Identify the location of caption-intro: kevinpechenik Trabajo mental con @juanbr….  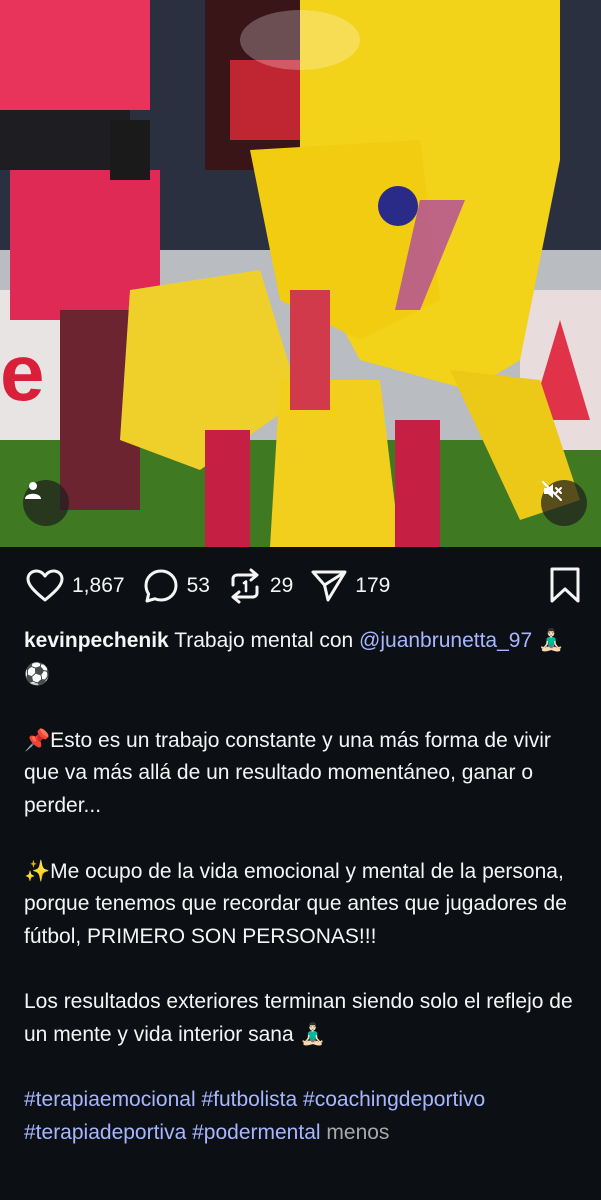
(304, 657).